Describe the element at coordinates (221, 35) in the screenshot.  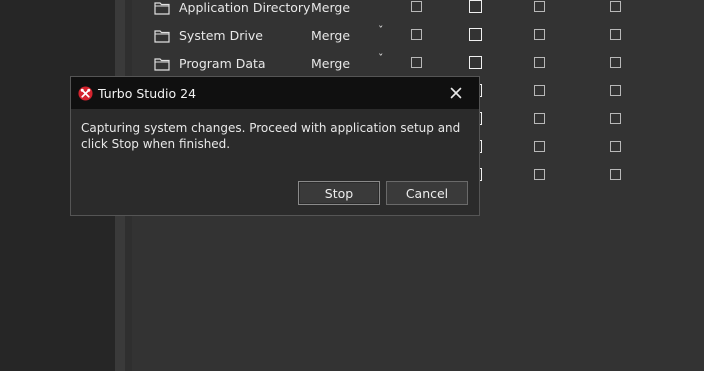
I see `row-name: System Drive` at that location.